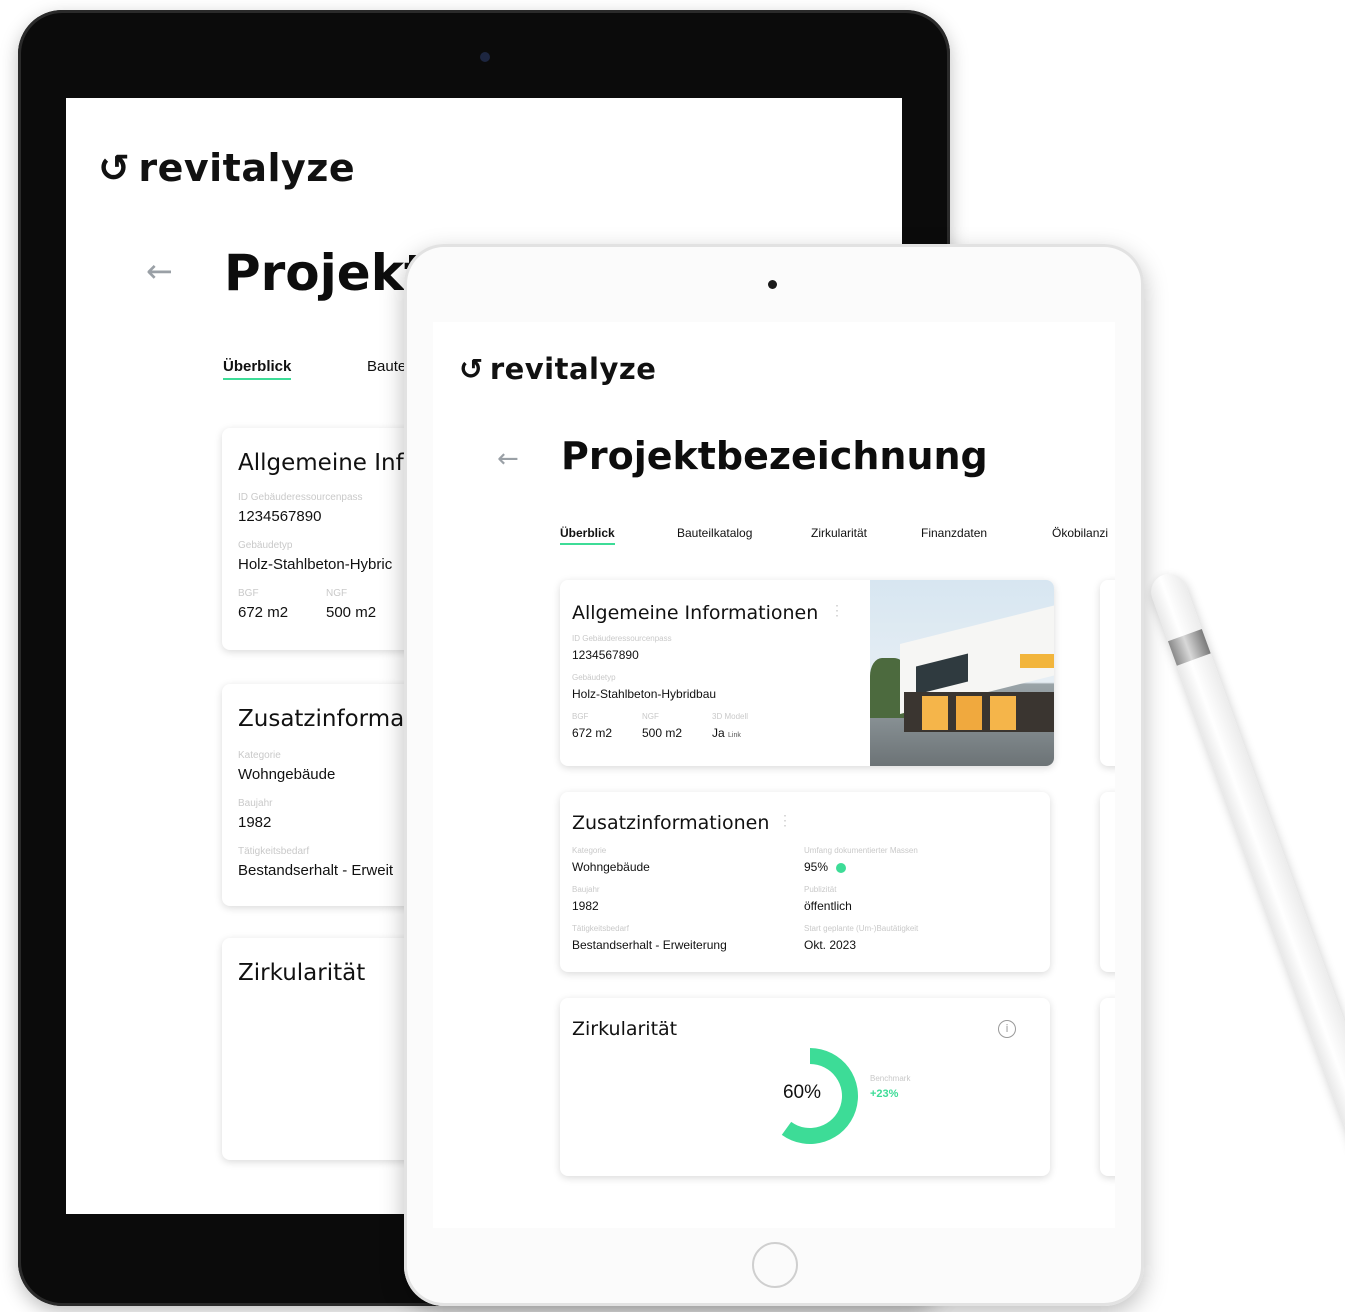  I want to click on building-photo, so click(962, 673).